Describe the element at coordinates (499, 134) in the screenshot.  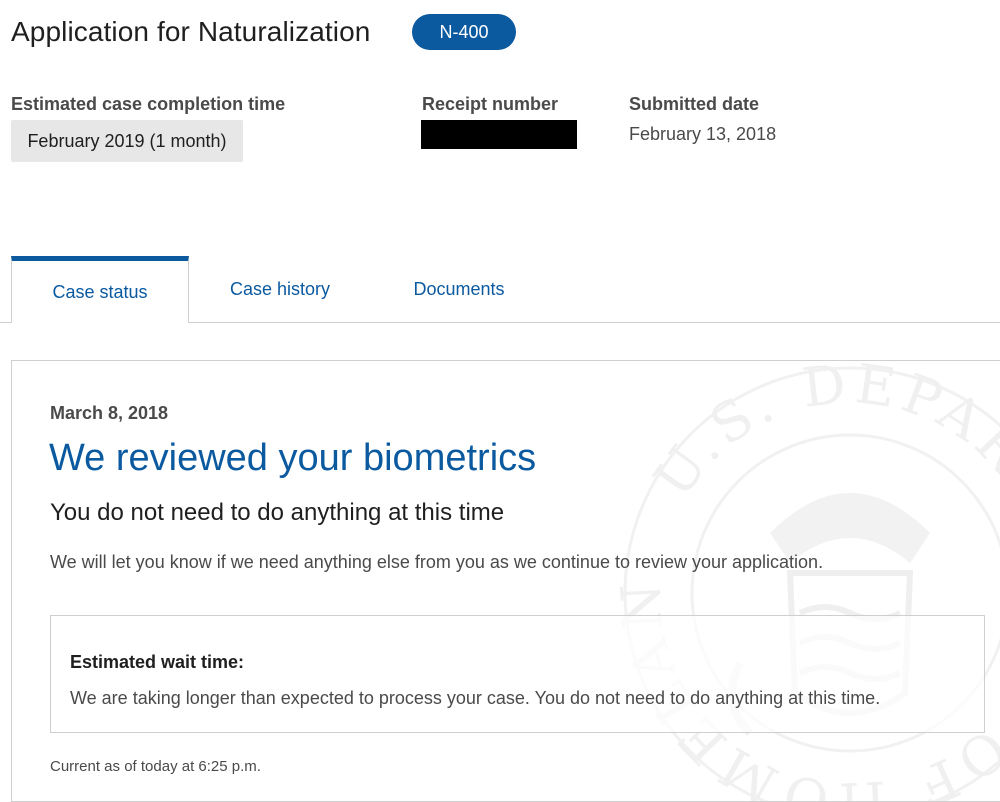
I see `receipt-number-redacted` at that location.